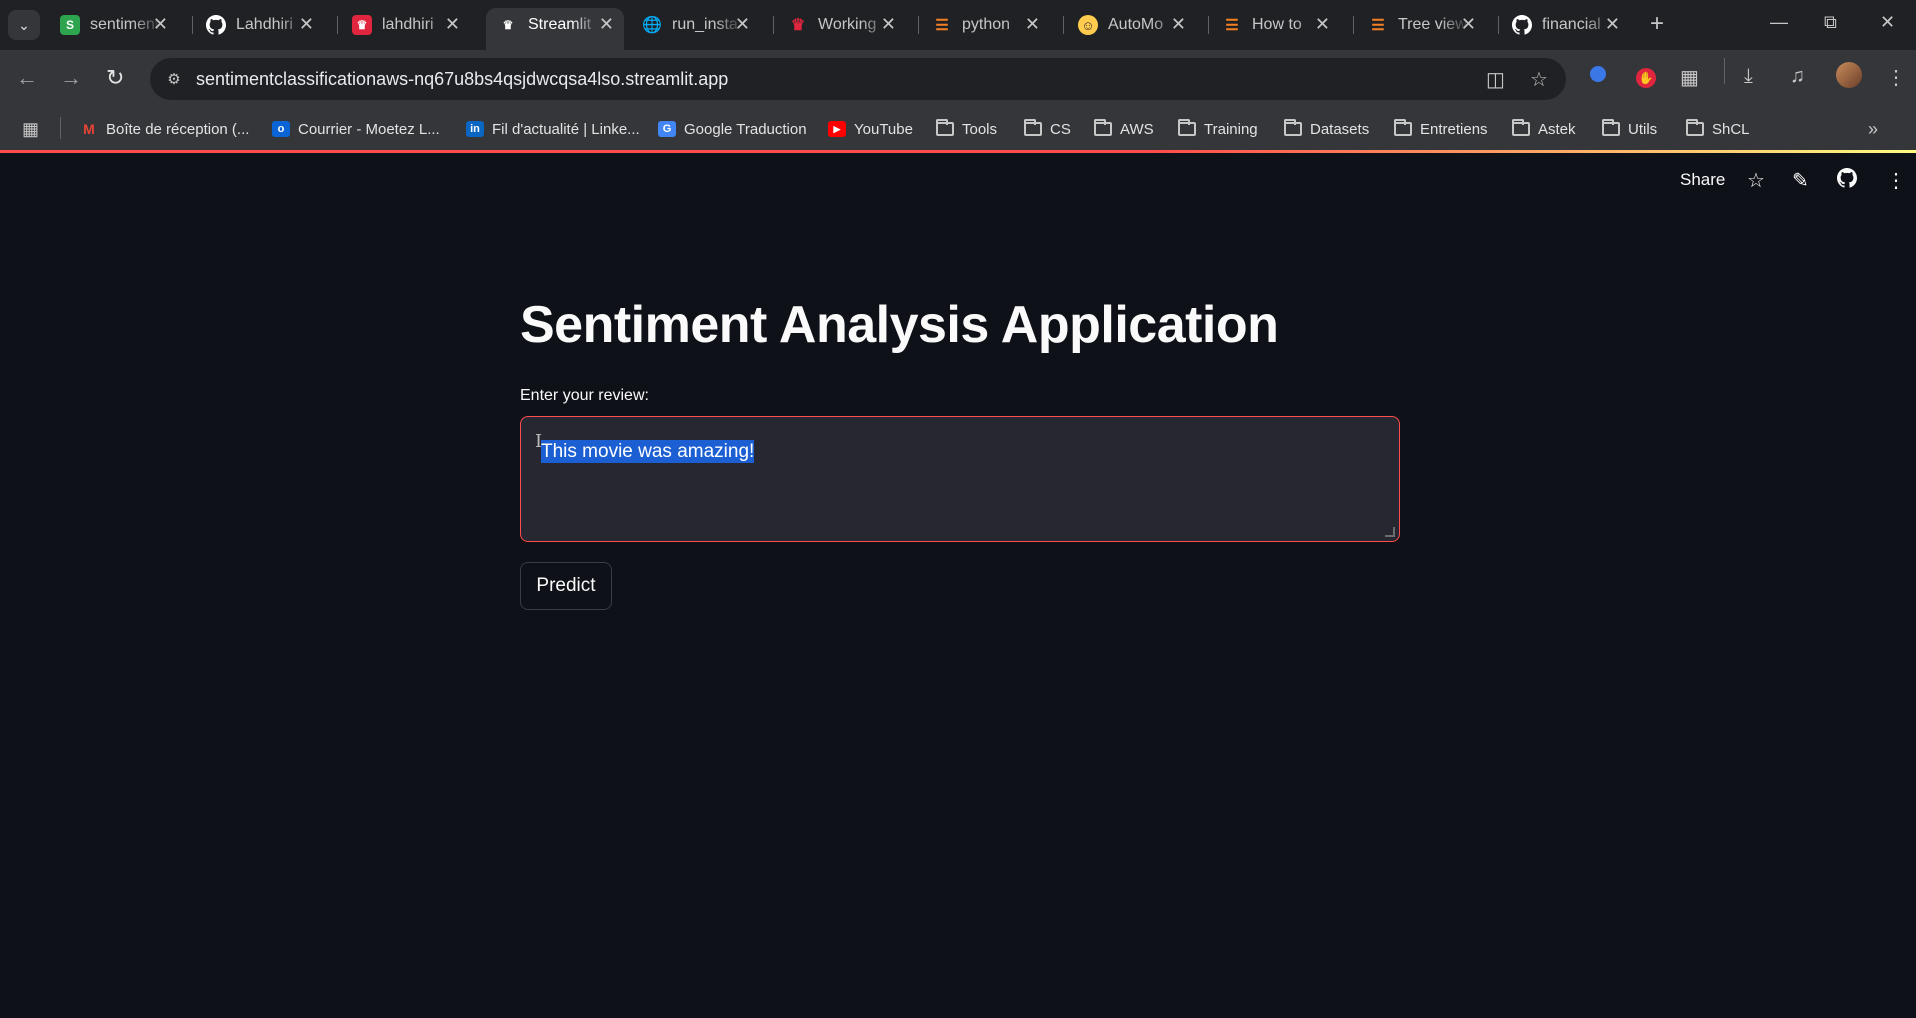  Describe the element at coordinates (1646, 76) in the screenshot. I see `extension-hand-icon: ✋` at that location.